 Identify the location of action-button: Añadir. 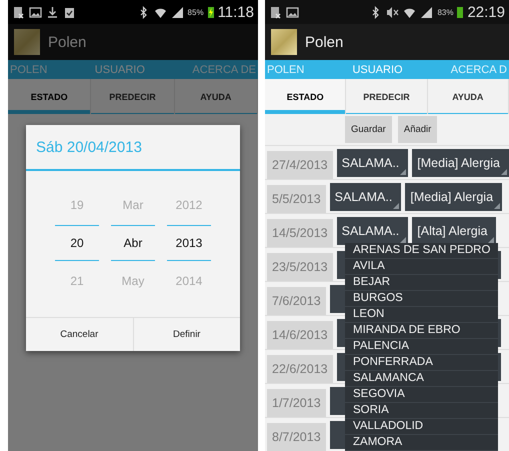
(418, 129).